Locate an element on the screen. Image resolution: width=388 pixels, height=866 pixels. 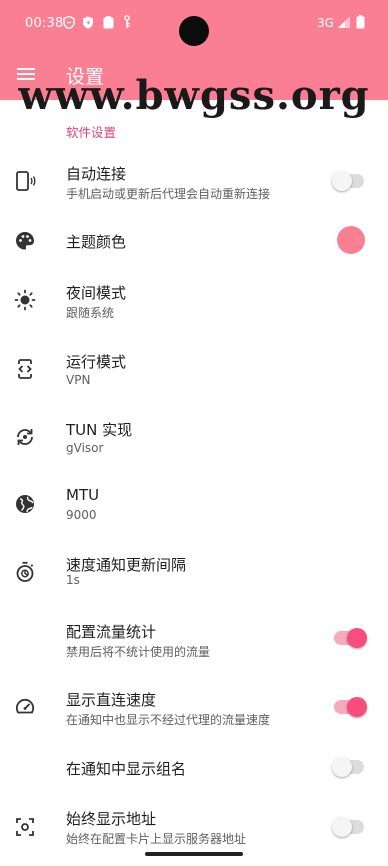
setting-title: 在通知中显示组名 is located at coordinates (126, 769).